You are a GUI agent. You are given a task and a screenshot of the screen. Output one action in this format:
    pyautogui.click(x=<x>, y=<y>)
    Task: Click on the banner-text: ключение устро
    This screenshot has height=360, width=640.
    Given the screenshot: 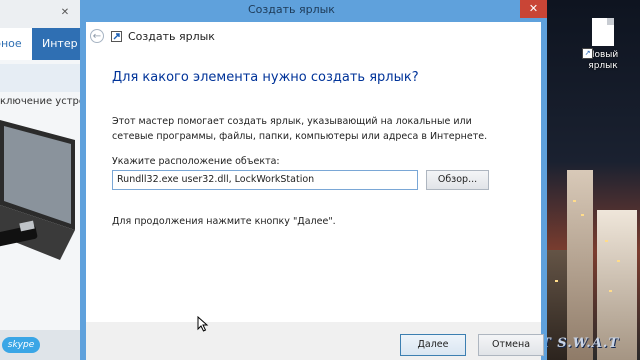 What is the action you would take?
    pyautogui.click(x=40, y=101)
    